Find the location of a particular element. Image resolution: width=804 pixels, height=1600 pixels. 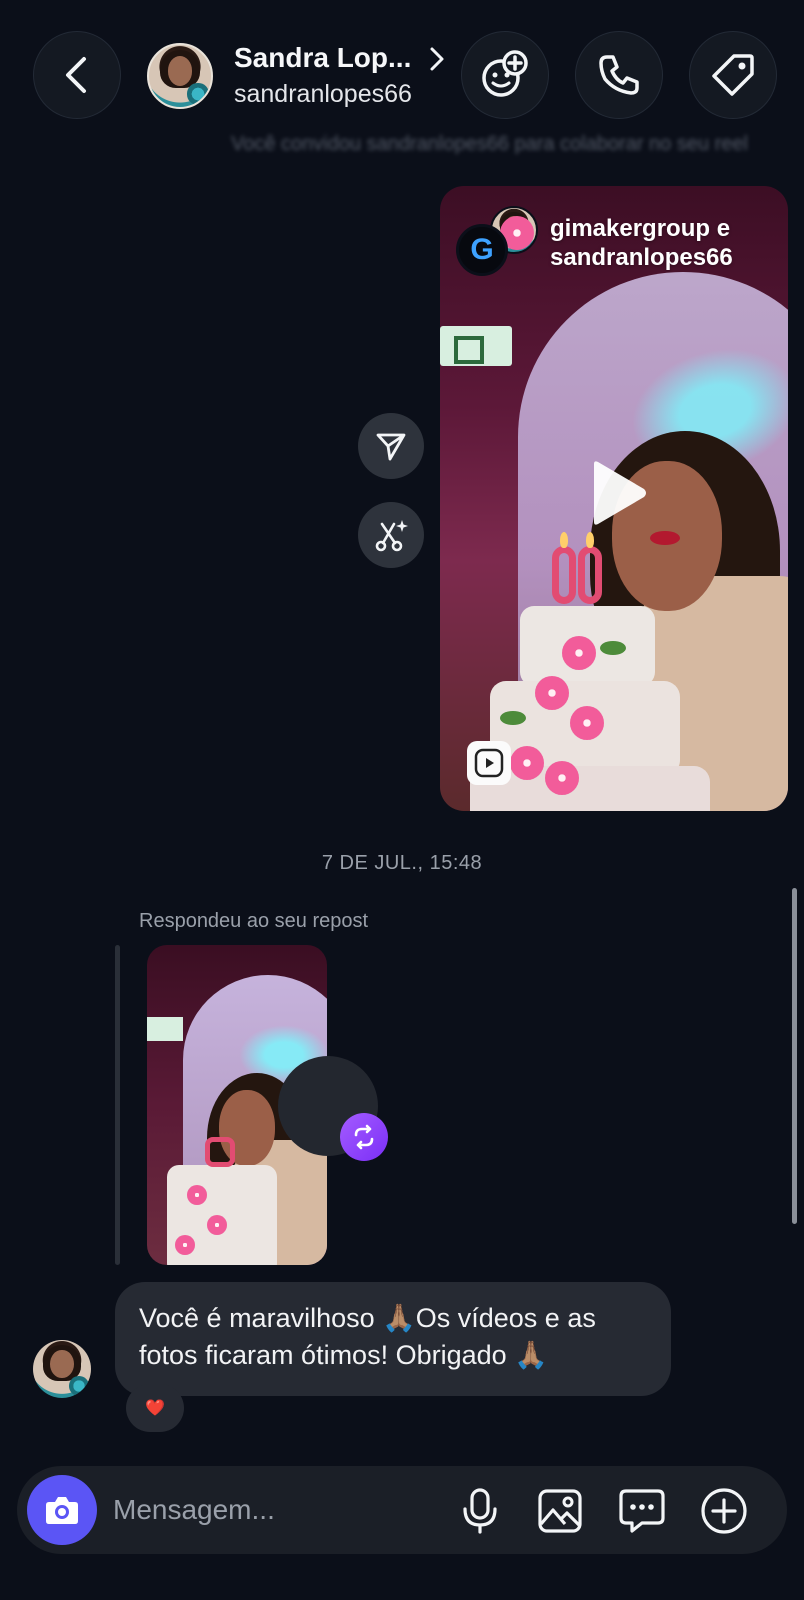

tag-icon is located at coordinates (733, 75).